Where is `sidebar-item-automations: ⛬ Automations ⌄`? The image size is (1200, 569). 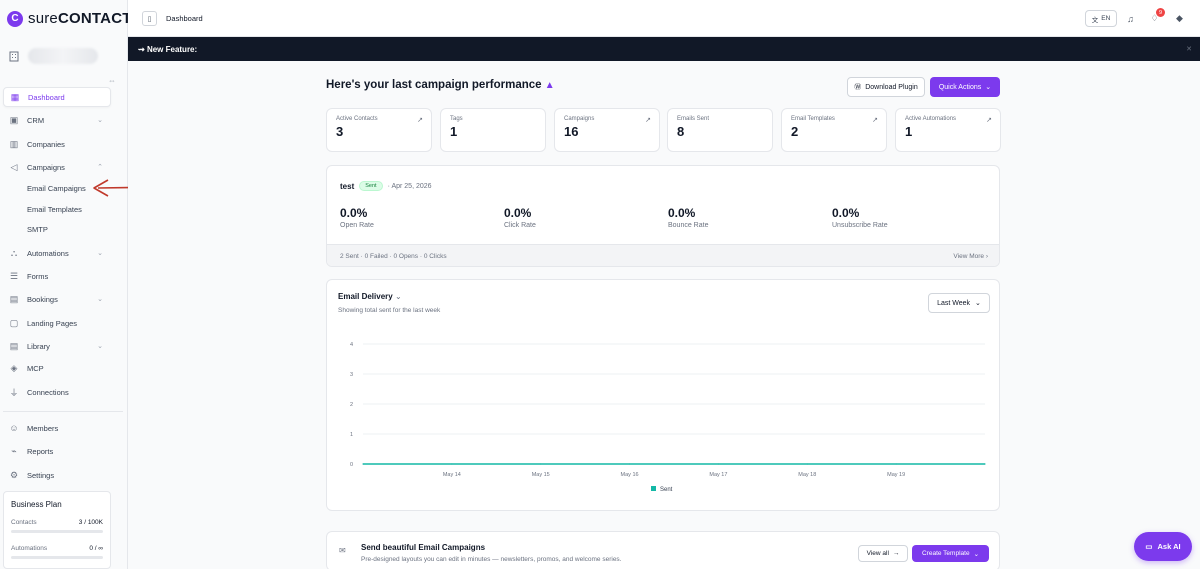
sidebar-item-automations: ⛬ Automations ⌄ is located at coordinates (57, 253).